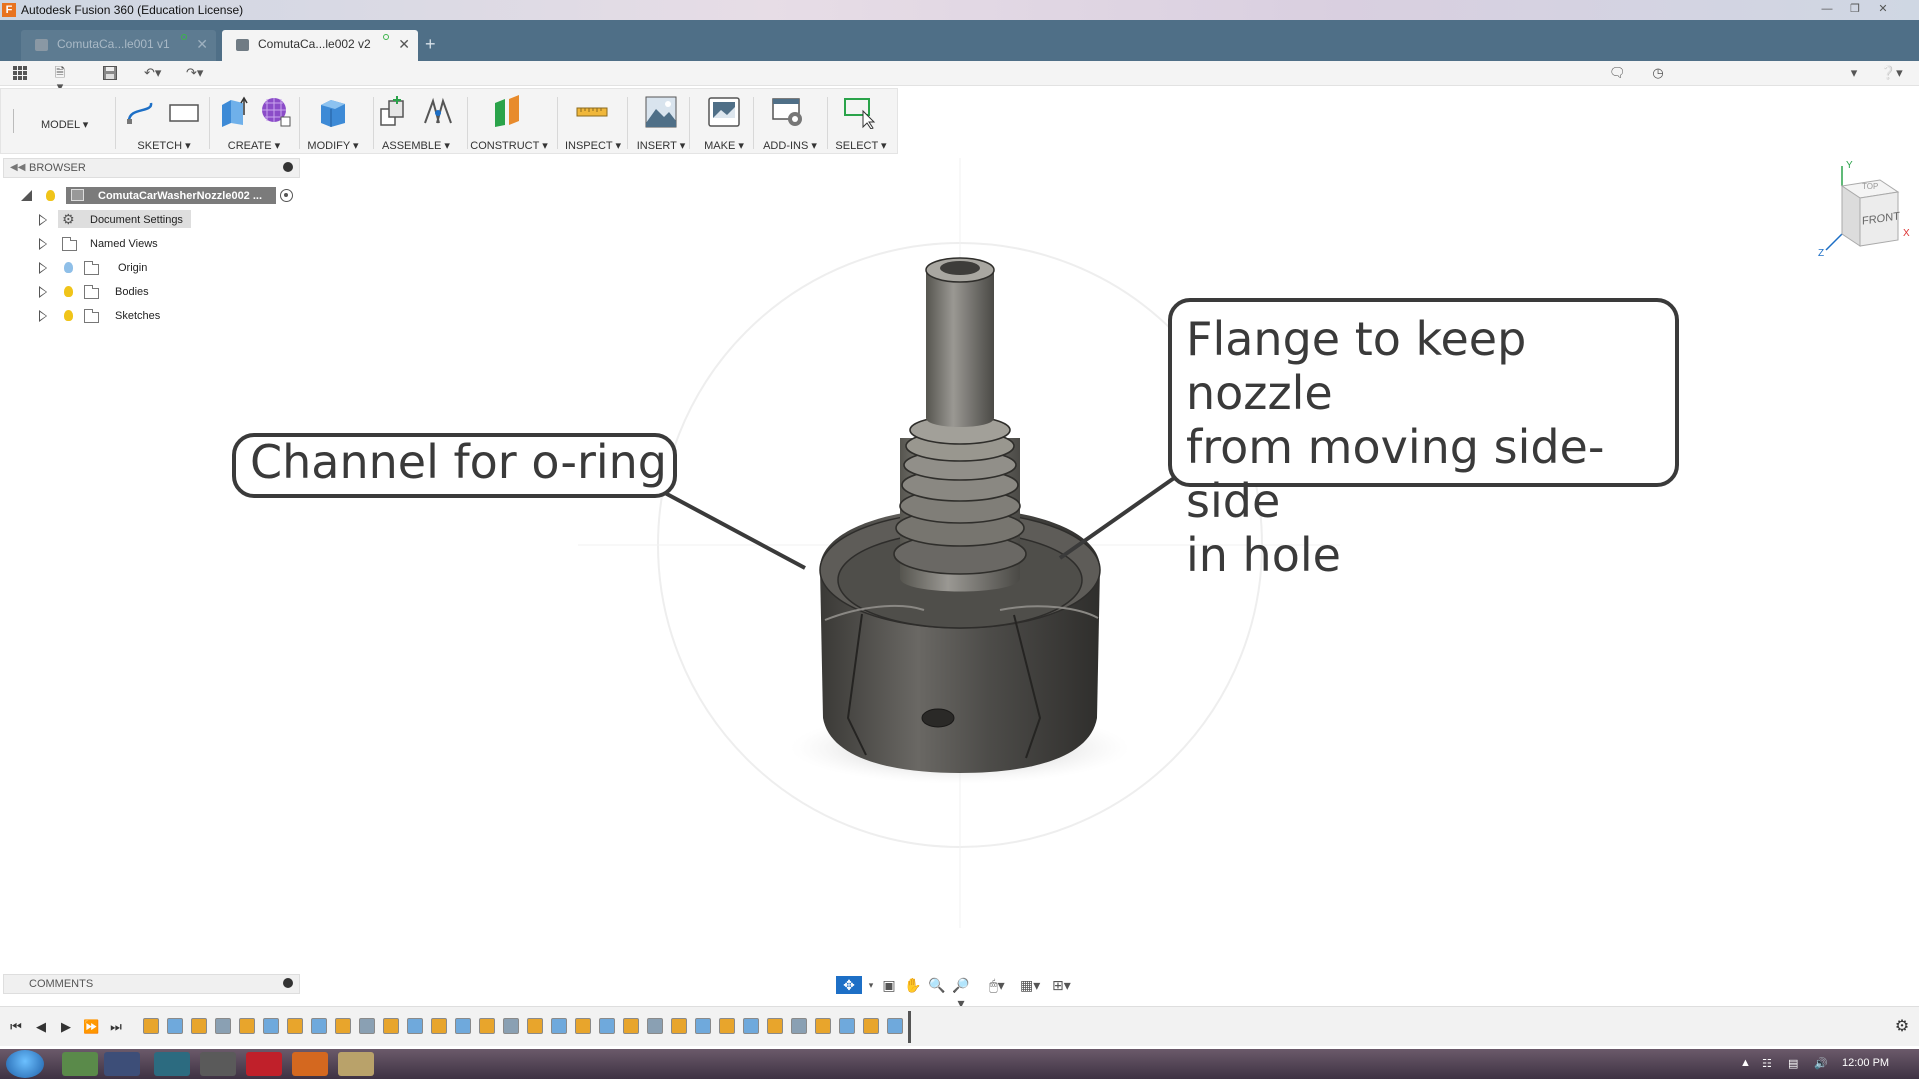  What do you see at coordinates (152, 73) in the screenshot?
I see `undo-icon: ↶▾` at bounding box center [152, 73].